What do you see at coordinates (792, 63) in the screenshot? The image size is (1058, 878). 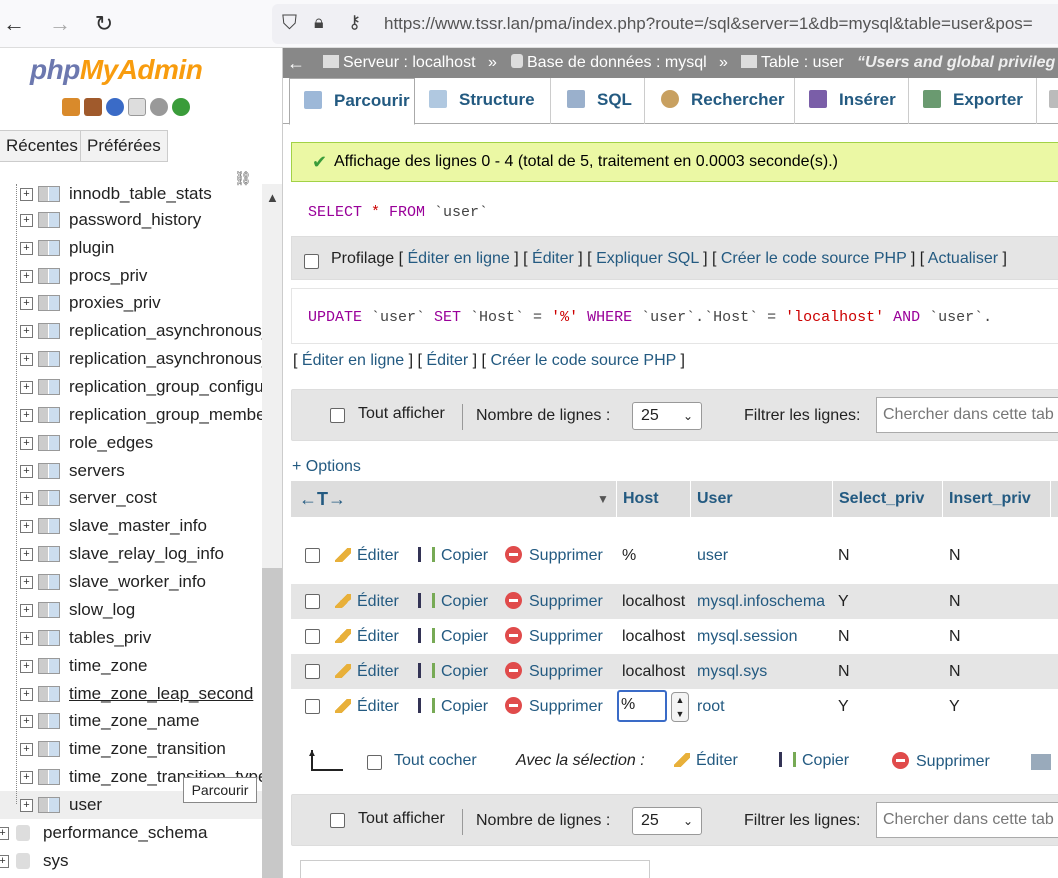 I see `breadcrumb-table: Table : user` at bounding box center [792, 63].